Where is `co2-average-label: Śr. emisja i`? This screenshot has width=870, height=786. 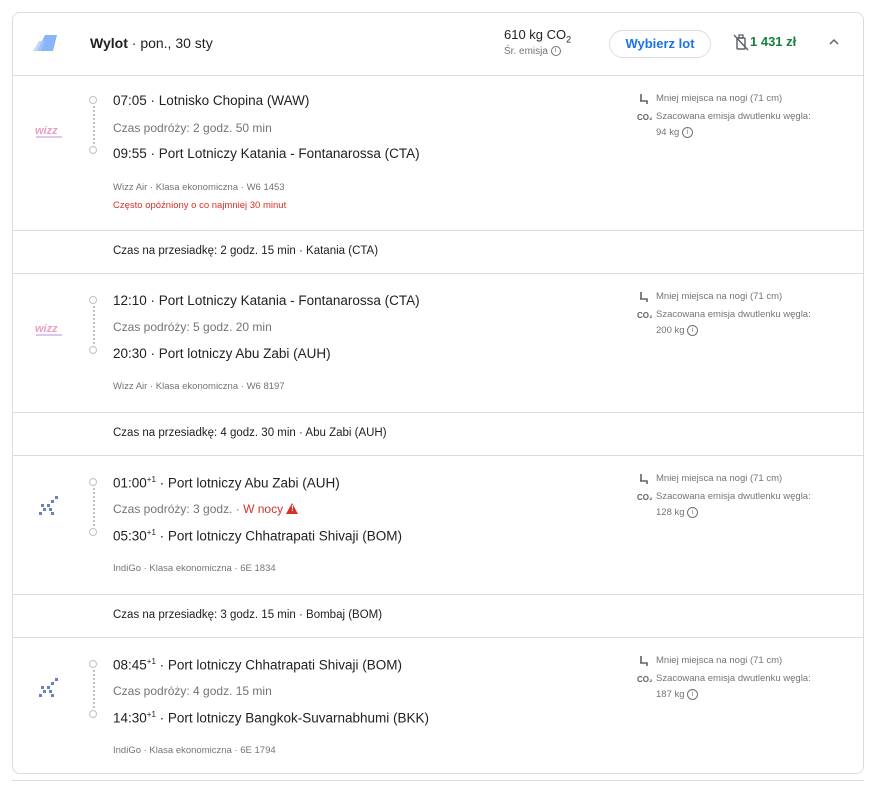
co2-average-label: Śr. emisja i is located at coordinates (532, 51).